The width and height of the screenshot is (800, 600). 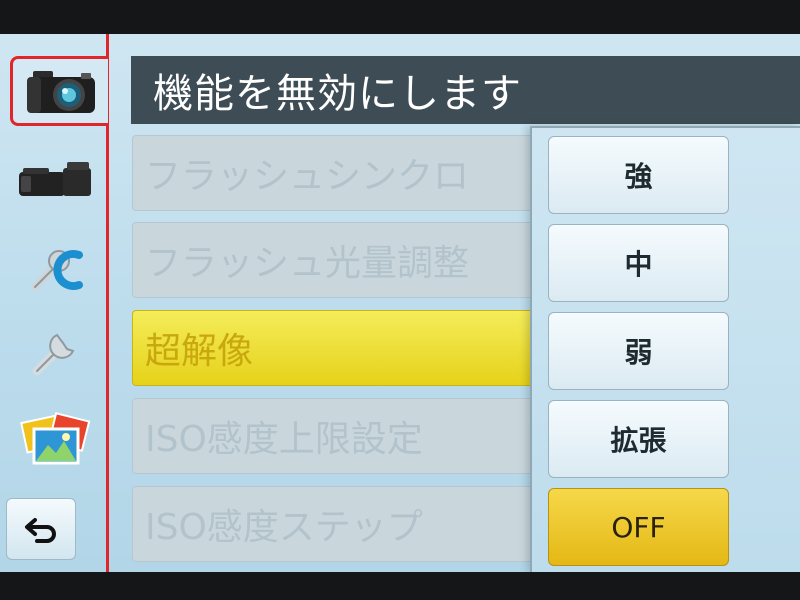 I want to click on sidebar-item-custom, so click(x=55, y=267).